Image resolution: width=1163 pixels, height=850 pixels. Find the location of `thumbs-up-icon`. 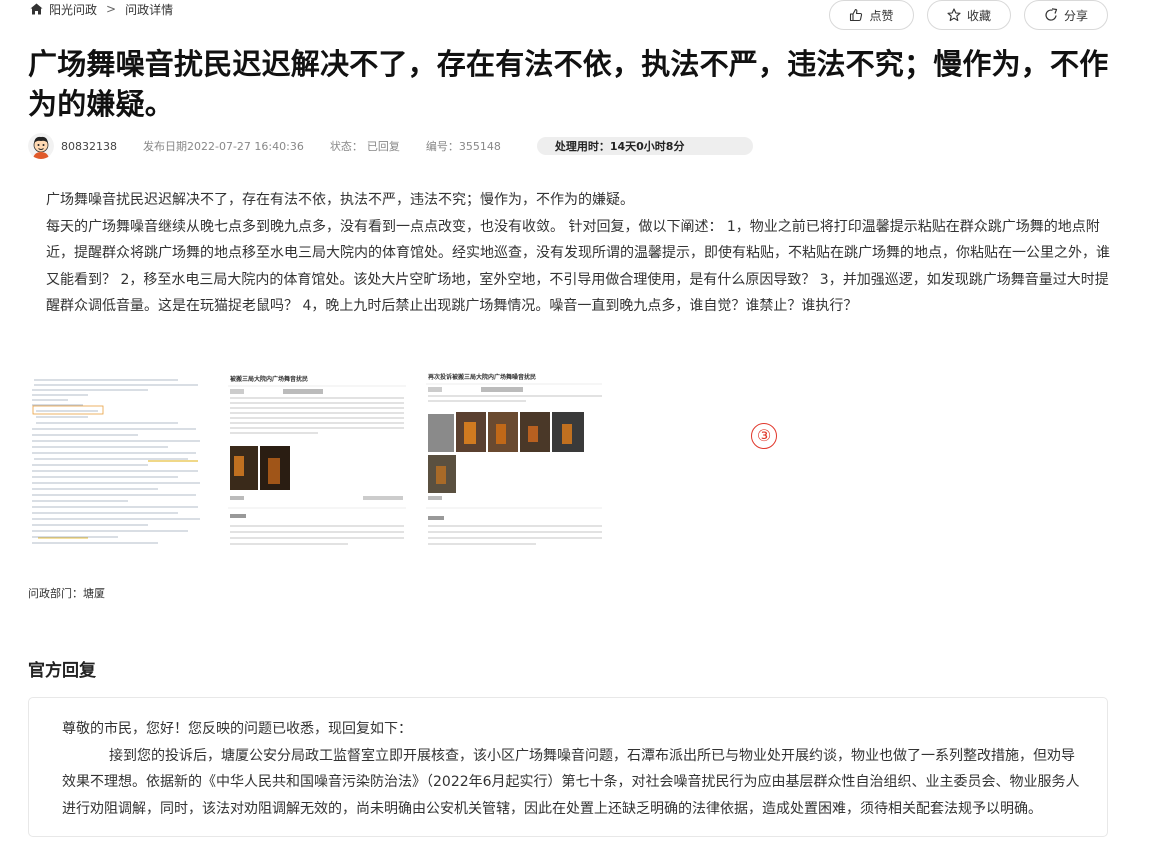

thumbs-up-icon is located at coordinates (856, 15).